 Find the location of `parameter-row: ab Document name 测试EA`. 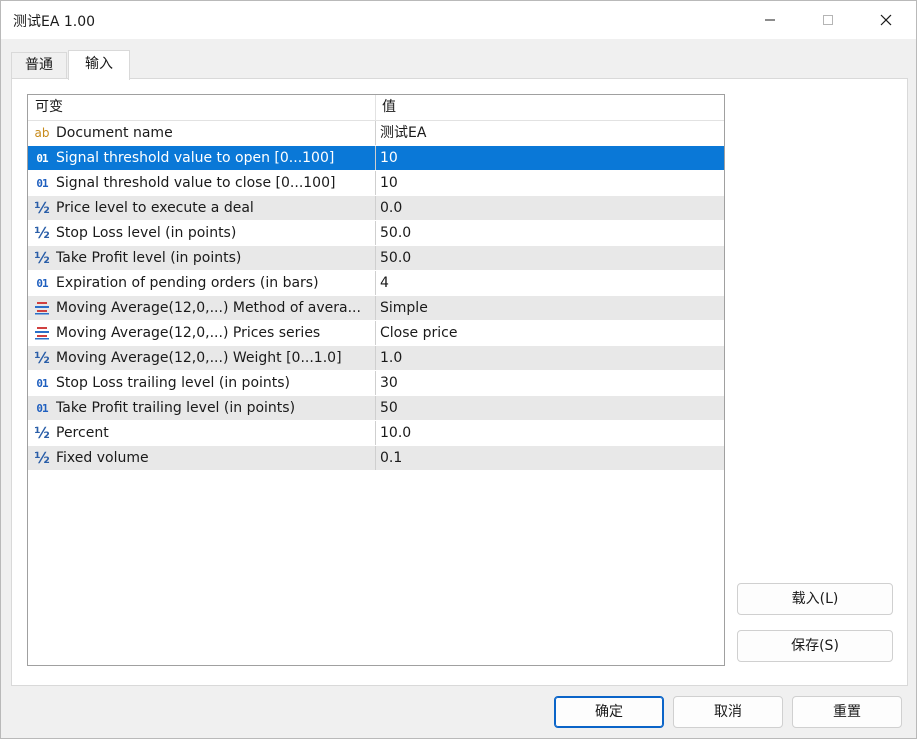

parameter-row: ab Document name 测试EA is located at coordinates (376, 133).